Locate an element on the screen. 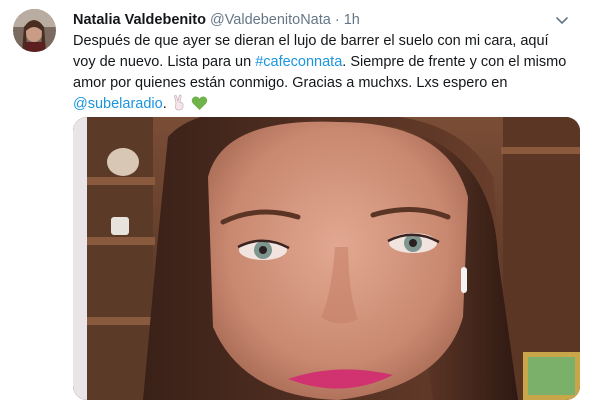  victory-hand-emoji is located at coordinates (179, 106).